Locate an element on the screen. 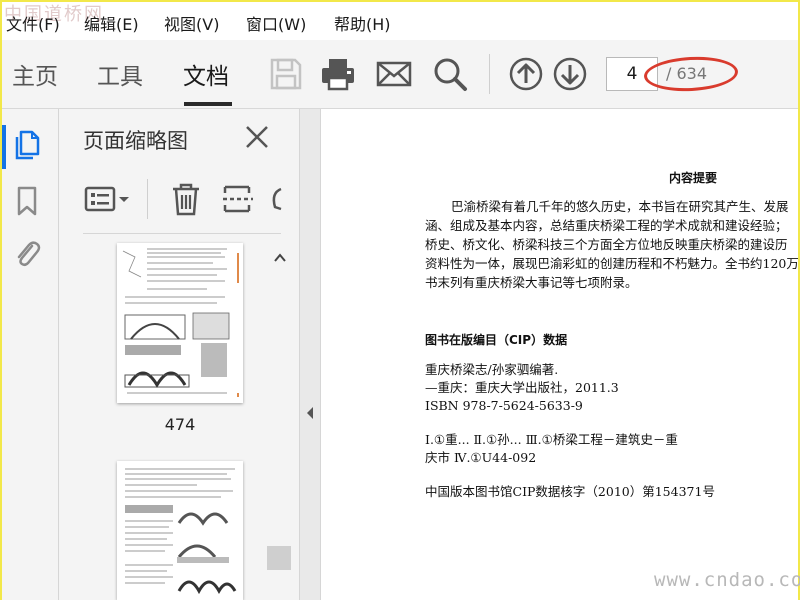  previous-page-icon is located at coordinates (526, 74).